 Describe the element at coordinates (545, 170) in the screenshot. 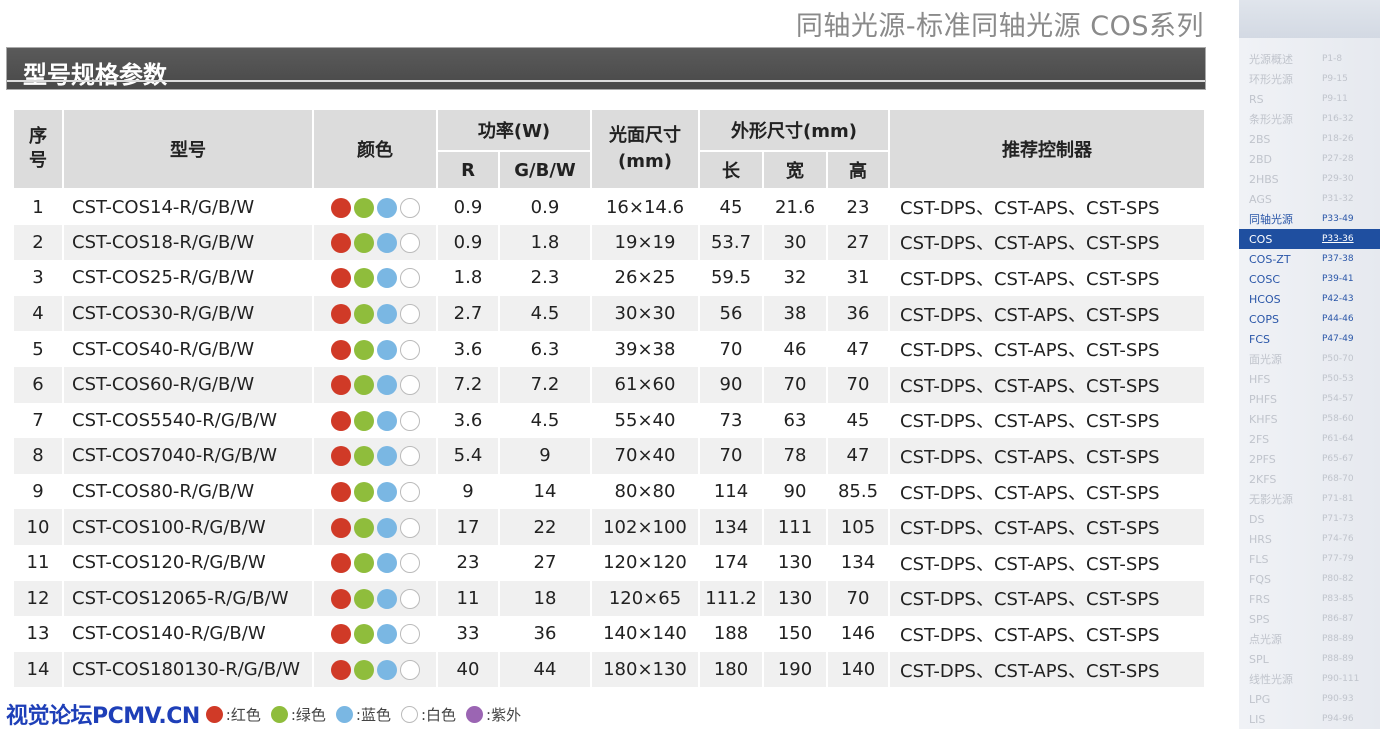

I see `header-power-gbw: G/B/W` at that location.